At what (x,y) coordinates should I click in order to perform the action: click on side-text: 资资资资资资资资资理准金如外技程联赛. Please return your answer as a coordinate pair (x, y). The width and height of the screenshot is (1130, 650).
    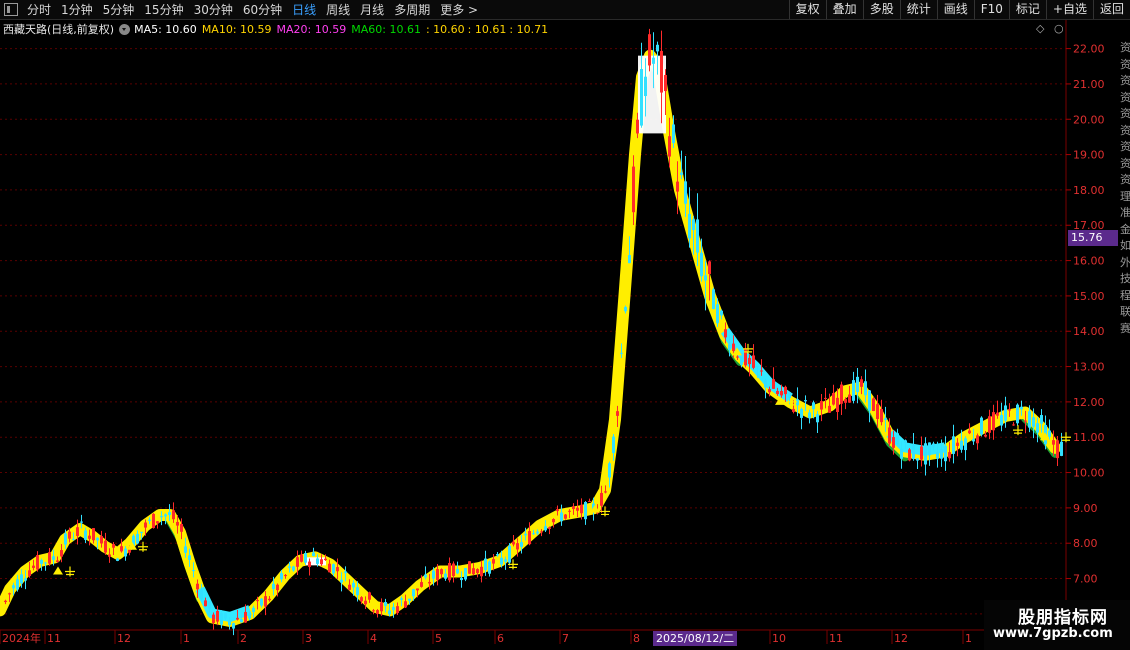
    Looking at the image, I should click on (1125, 188).